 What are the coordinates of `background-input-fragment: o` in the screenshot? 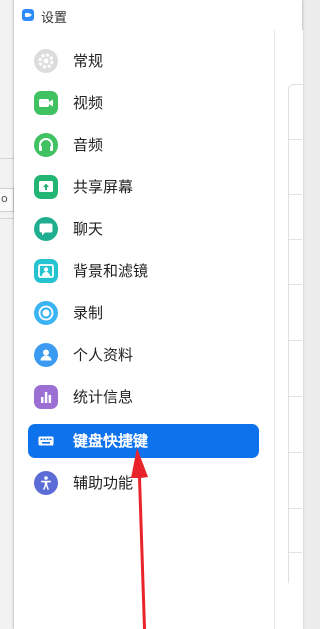 It's located at (7, 200).